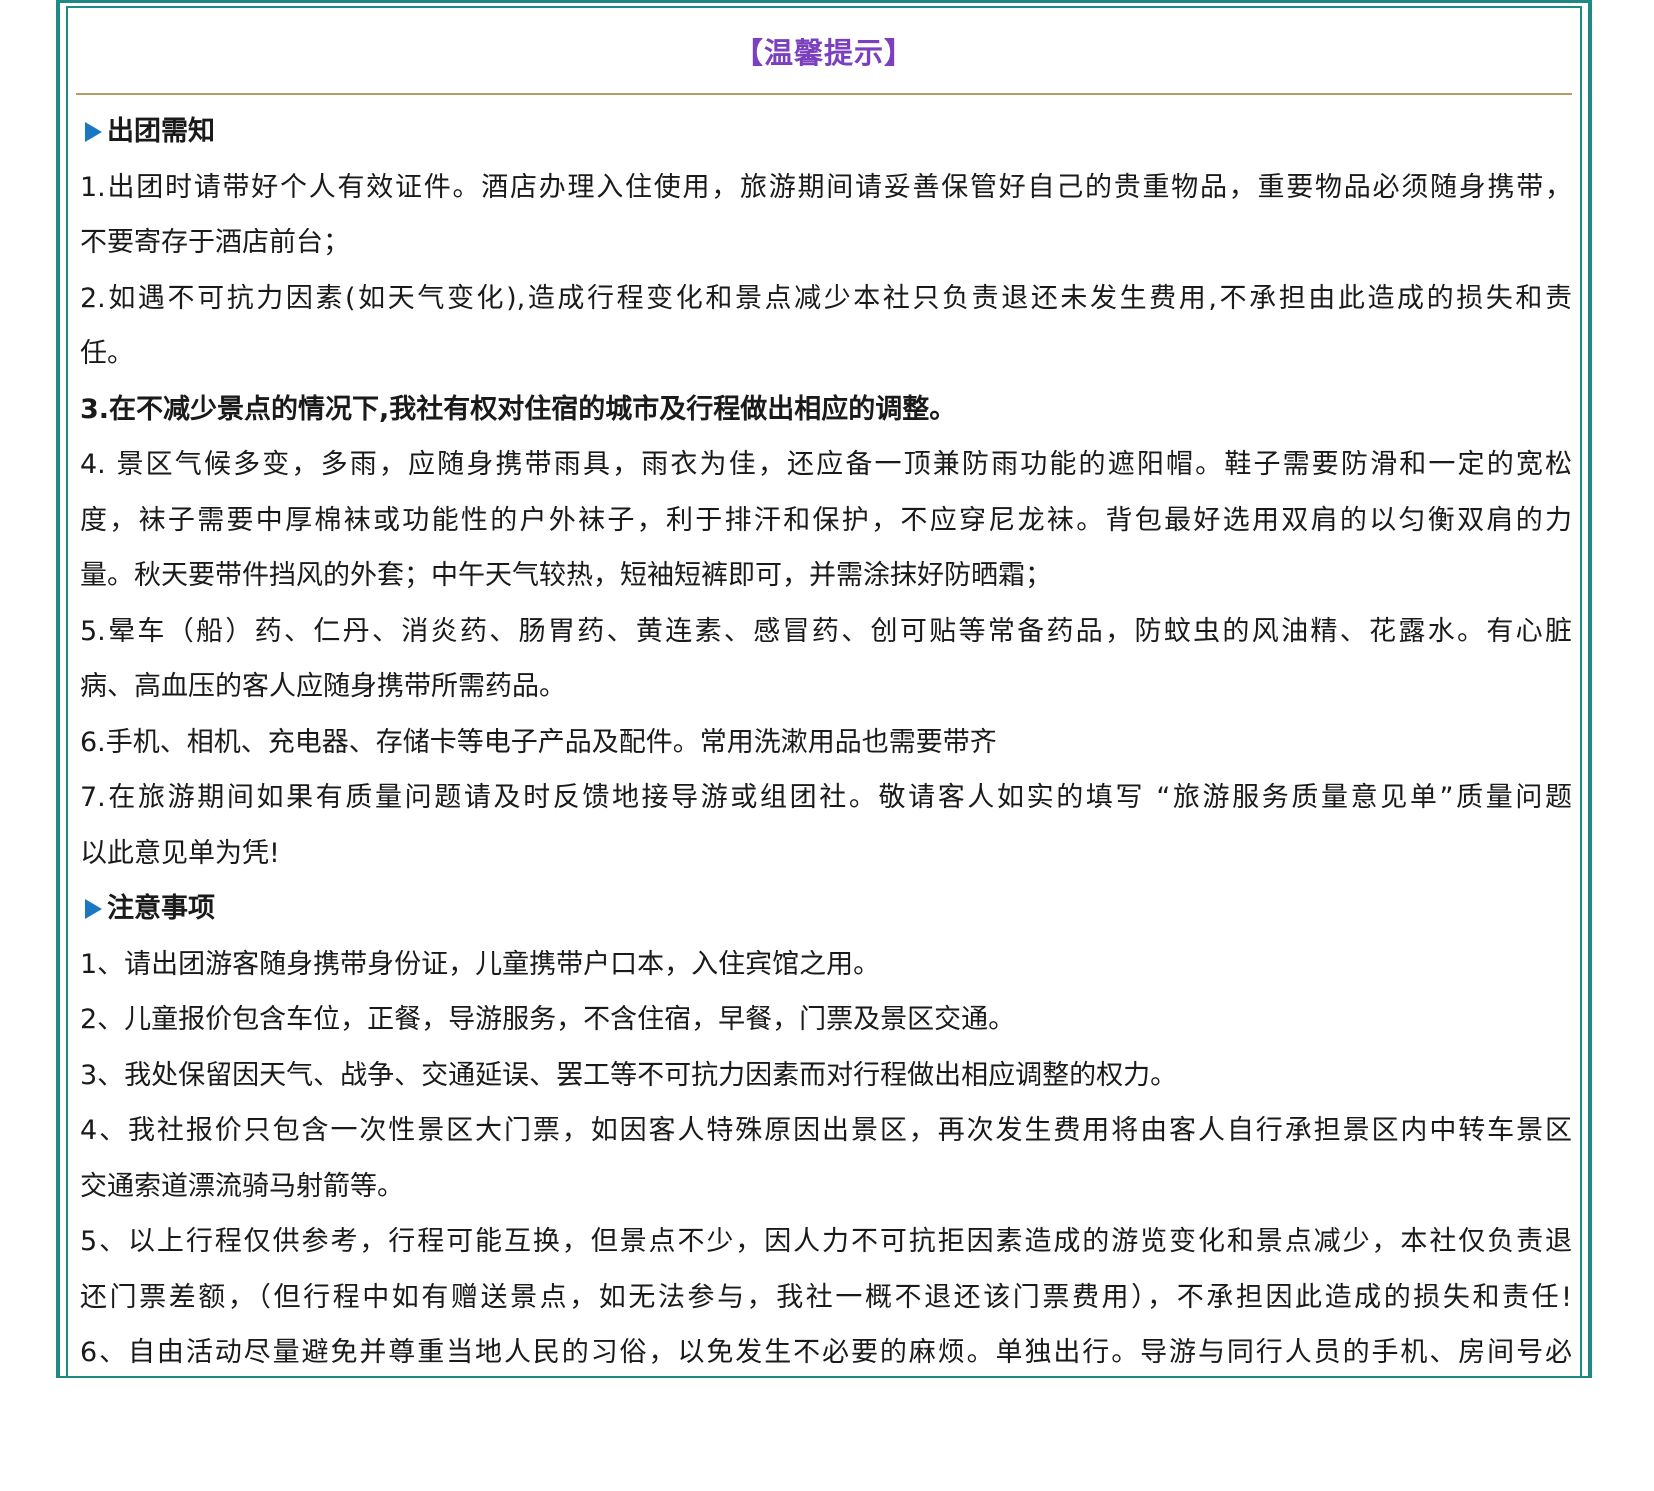  Describe the element at coordinates (826, 132) in the screenshot. I see `section-heading-departure: 出团需知` at that location.